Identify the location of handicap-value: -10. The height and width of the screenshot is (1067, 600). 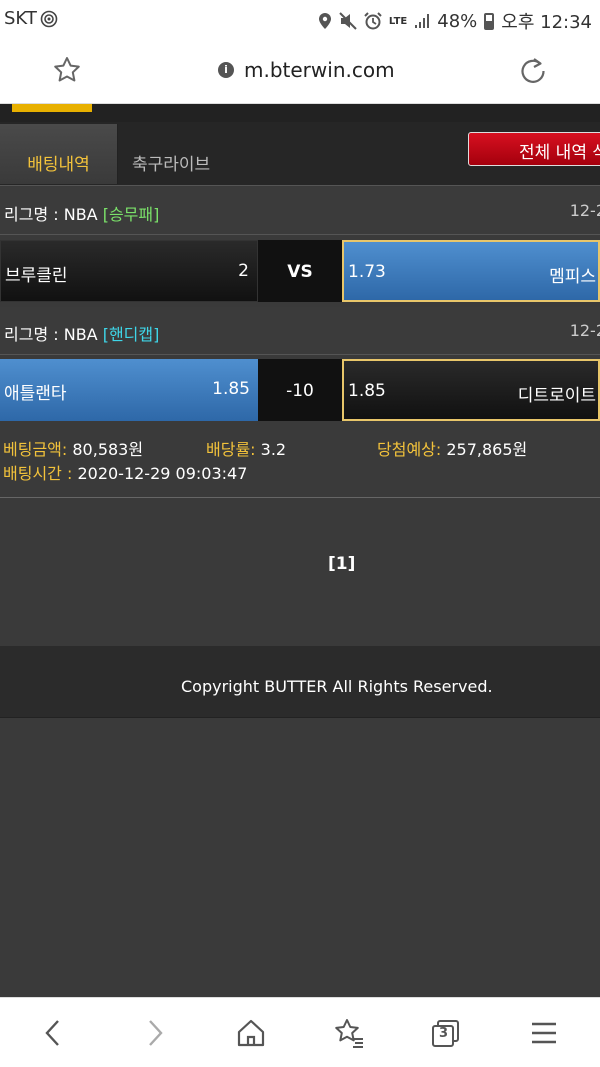
(300, 390).